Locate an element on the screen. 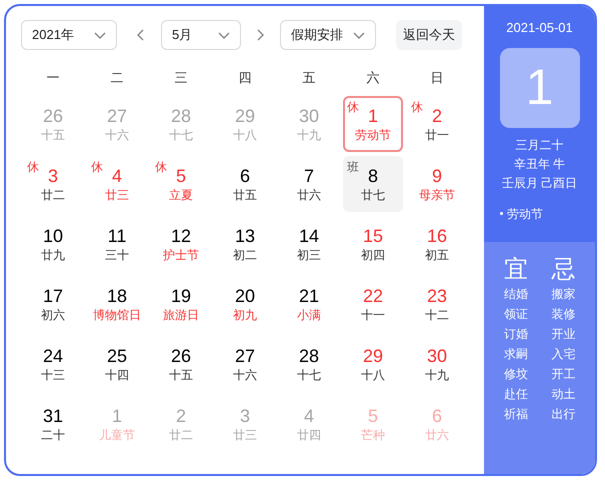 This screenshot has width=605, height=482. day-number: 19 is located at coordinates (181, 296).